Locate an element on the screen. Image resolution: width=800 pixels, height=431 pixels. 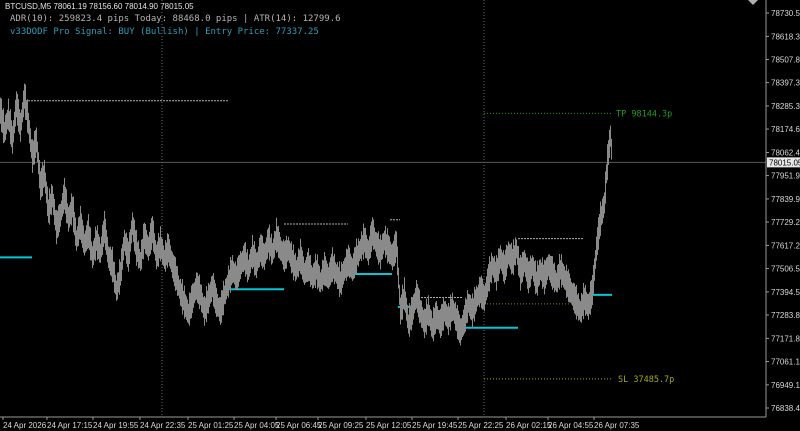
price-tick-label: 77061.10 is located at coordinates (785, 362).